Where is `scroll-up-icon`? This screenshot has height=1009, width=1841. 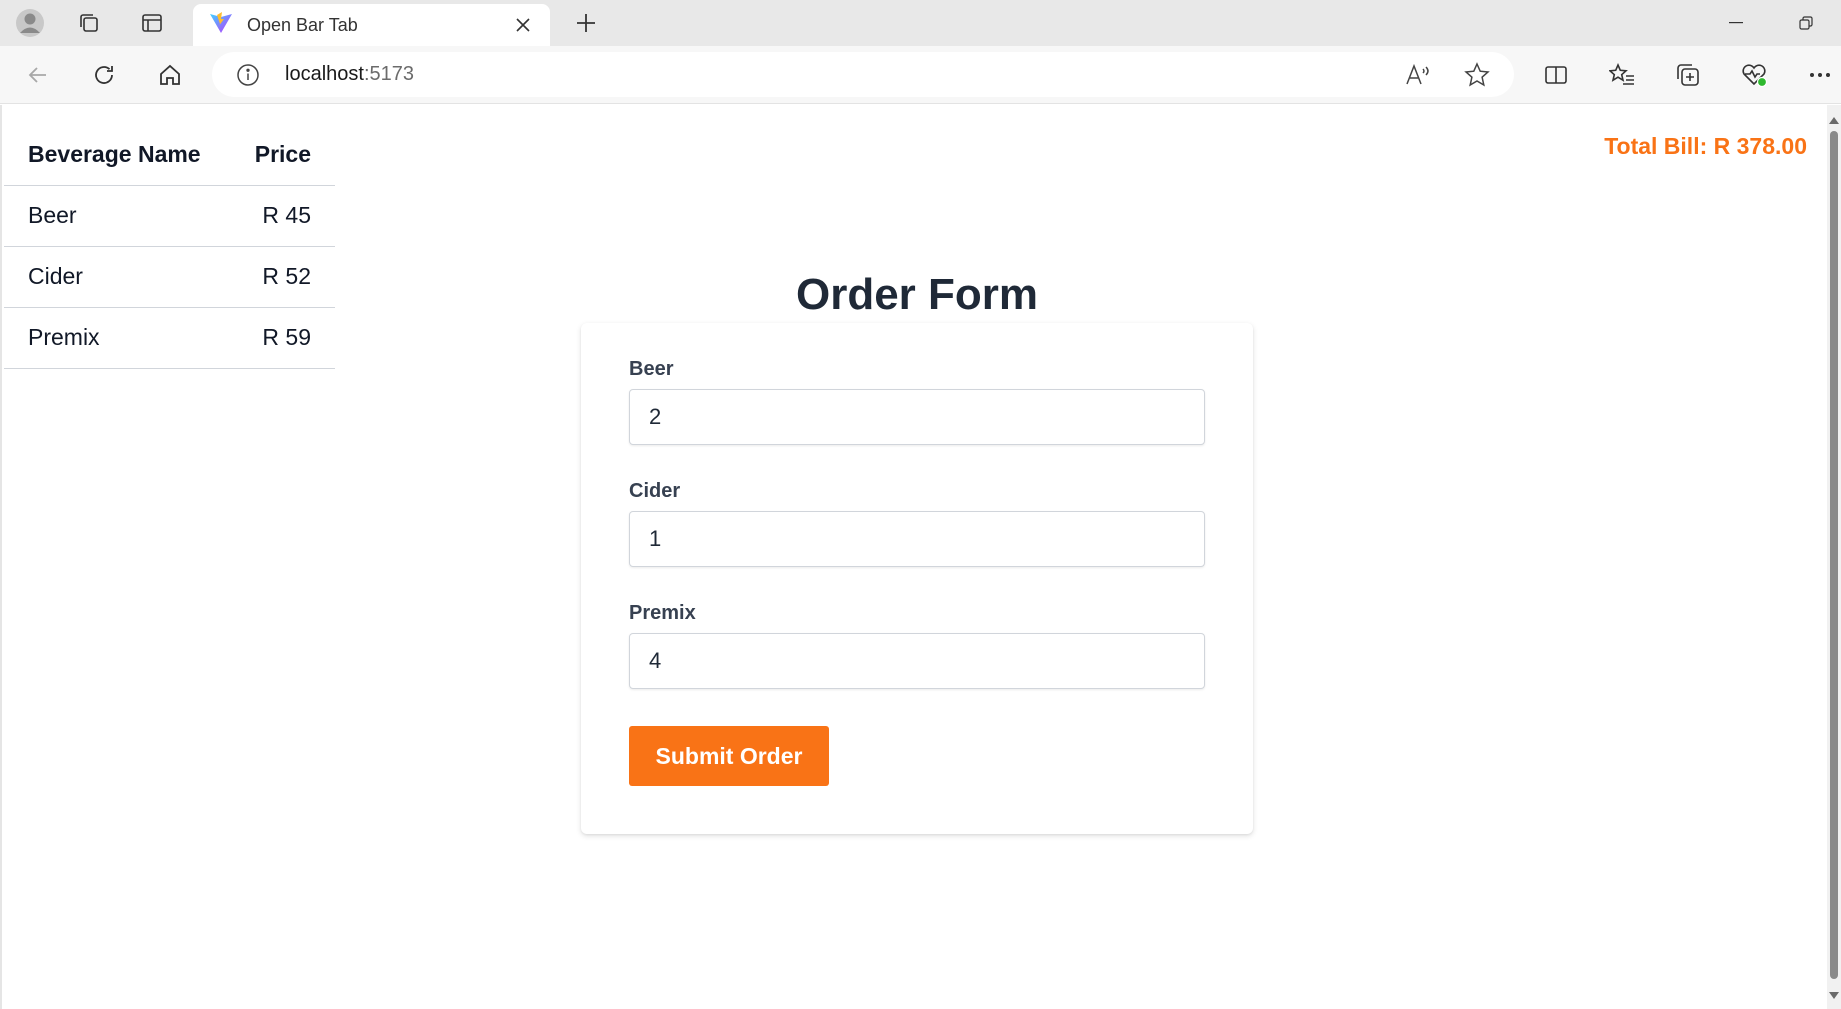
scroll-up-icon is located at coordinates (1834, 120).